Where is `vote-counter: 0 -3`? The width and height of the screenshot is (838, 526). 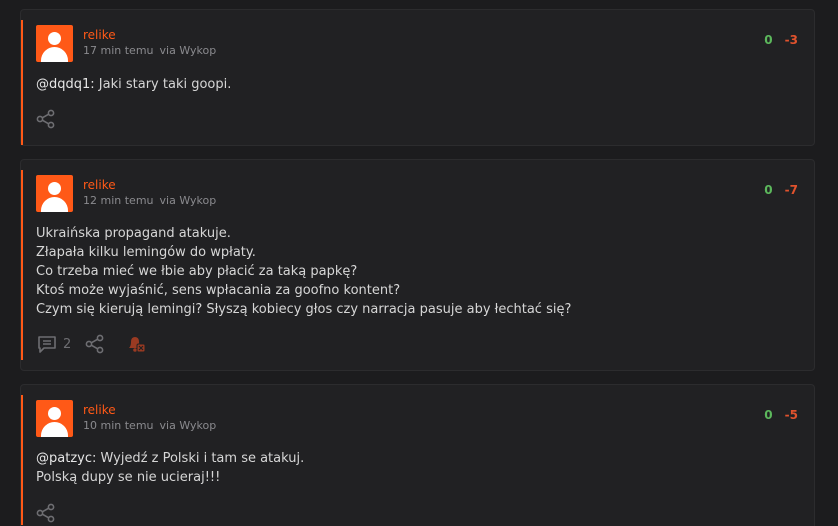
vote-counter: 0 -3 is located at coordinates (781, 40).